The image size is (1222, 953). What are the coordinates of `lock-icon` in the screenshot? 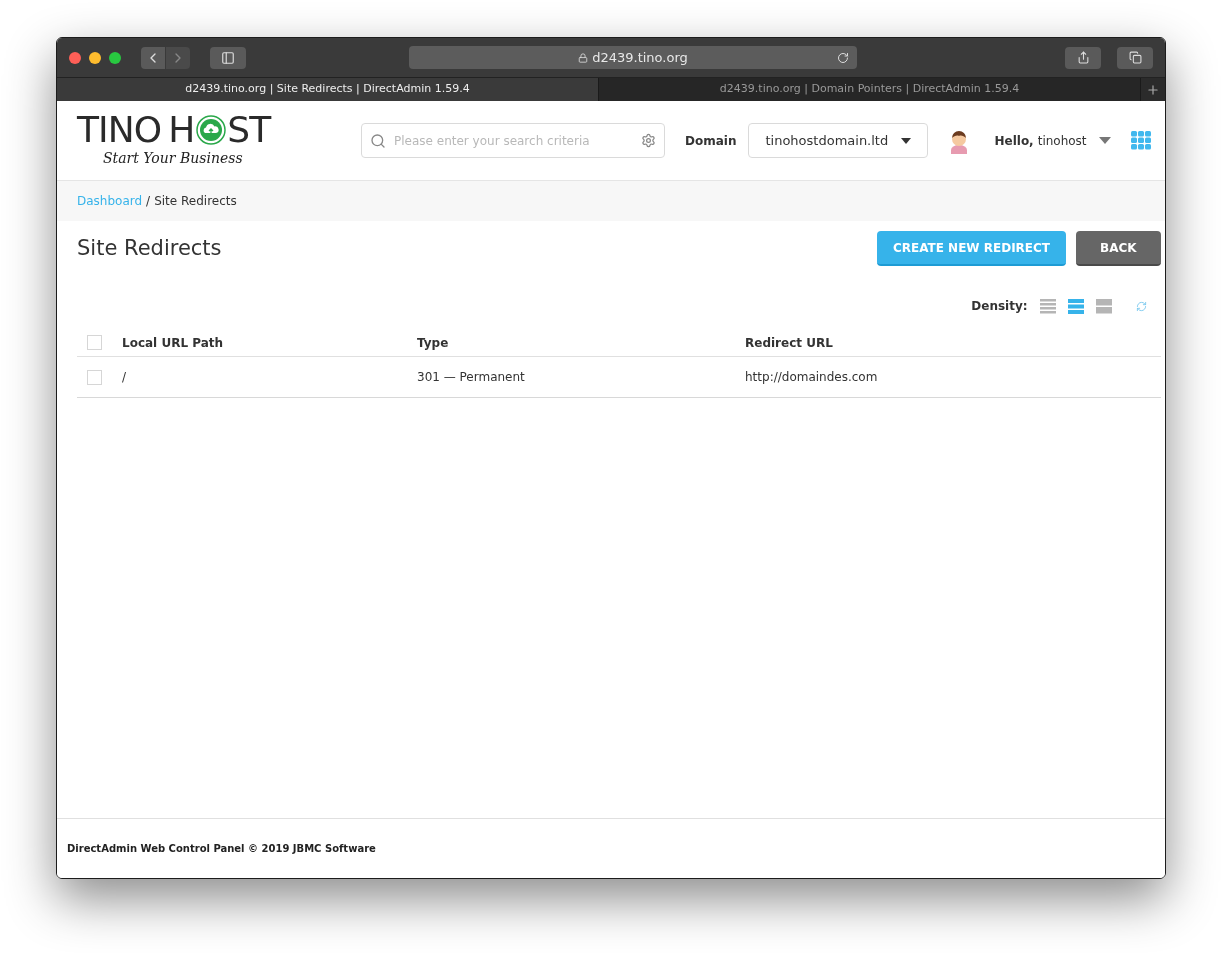 It's located at (583, 57).